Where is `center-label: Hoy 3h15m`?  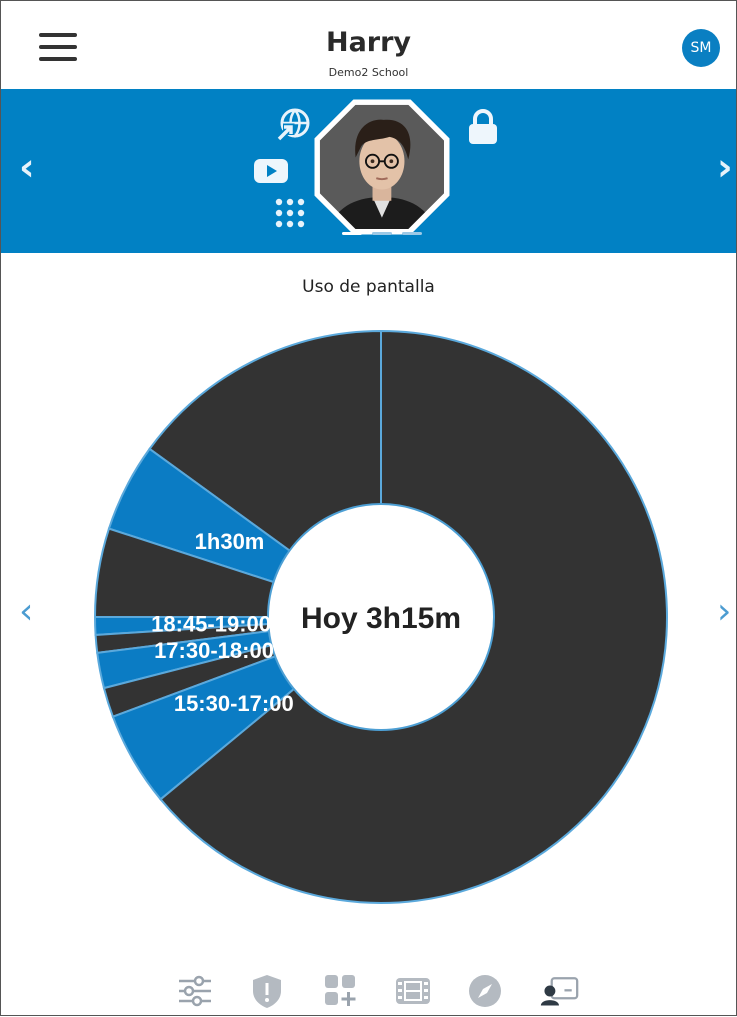 center-label: Hoy 3h15m is located at coordinates (381, 618).